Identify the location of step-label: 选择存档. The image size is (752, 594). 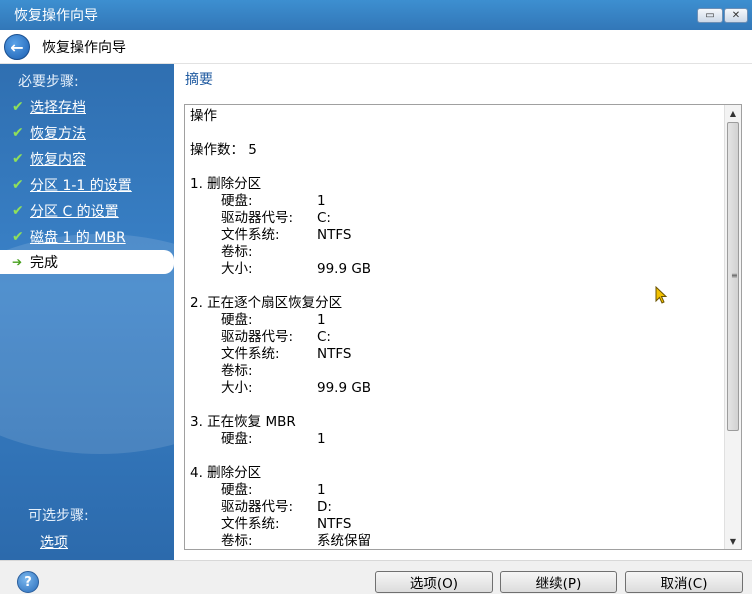
(58, 108).